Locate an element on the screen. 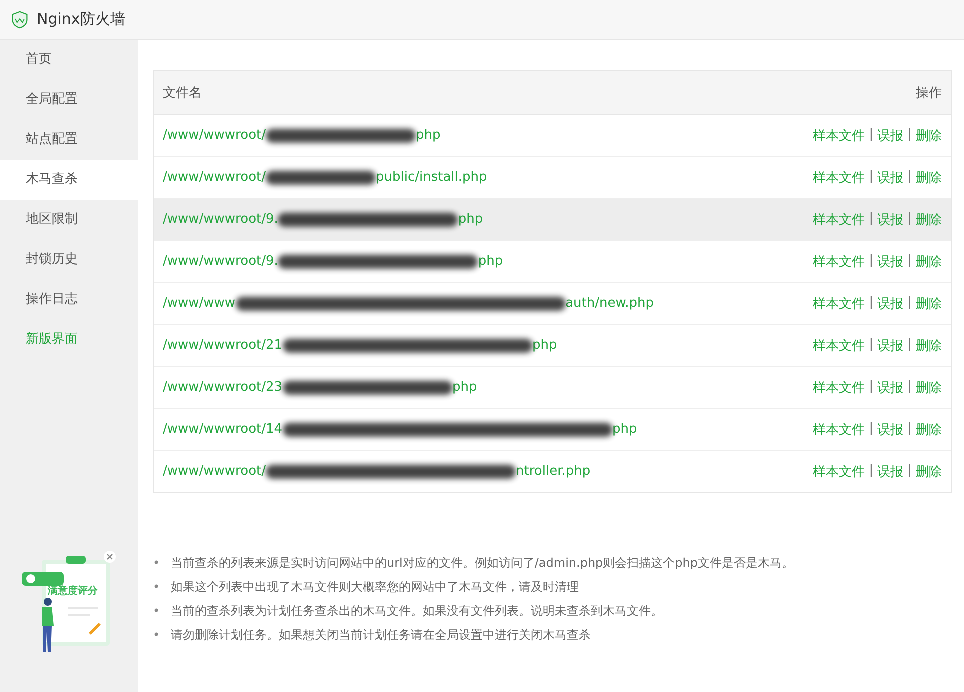 The width and height of the screenshot is (964, 692). sidebar-item: 首页 is located at coordinates (69, 60).